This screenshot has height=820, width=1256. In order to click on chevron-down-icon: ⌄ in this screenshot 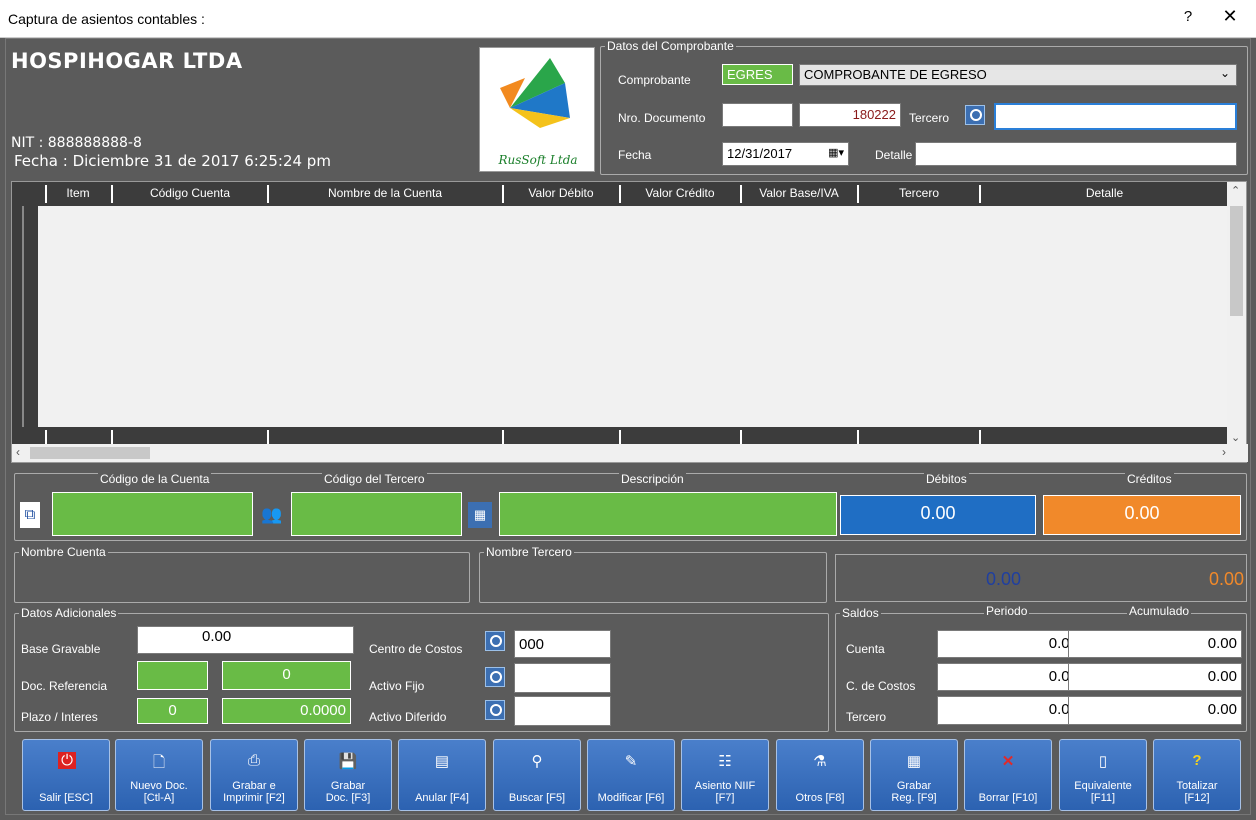, I will do `click(1225, 73)`.